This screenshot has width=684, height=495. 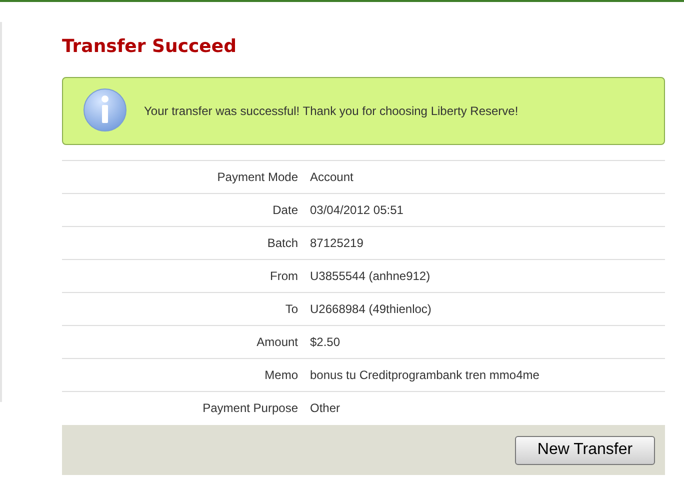 What do you see at coordinates (281, 375) in the screenshot?
I see `detail-label: Memo` at bounding box center [281, 375].